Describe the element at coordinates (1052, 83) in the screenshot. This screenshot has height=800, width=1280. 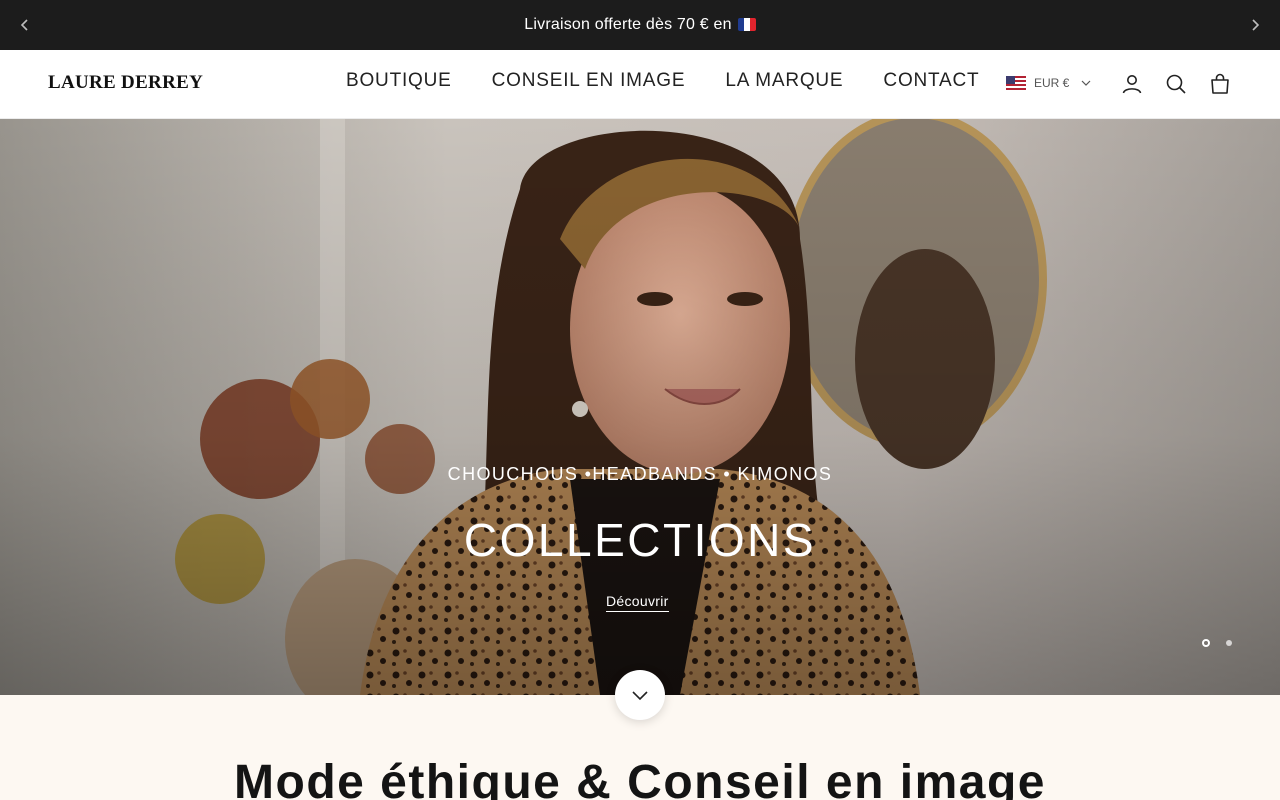
I see `currency-label: EUR €` at that location.